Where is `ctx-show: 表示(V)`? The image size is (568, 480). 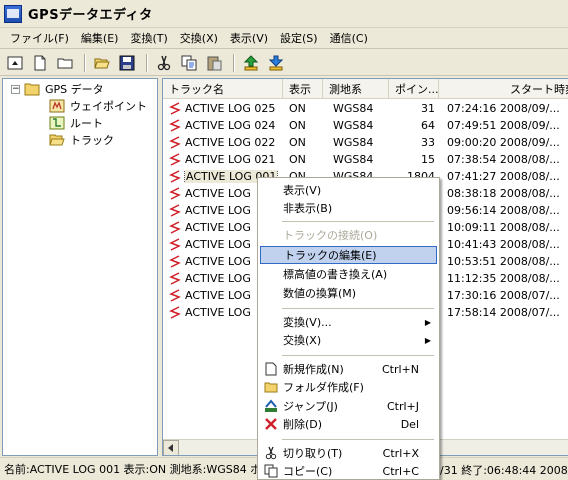
ctx-show: 表示(V) is located at coordinates (348, 190).